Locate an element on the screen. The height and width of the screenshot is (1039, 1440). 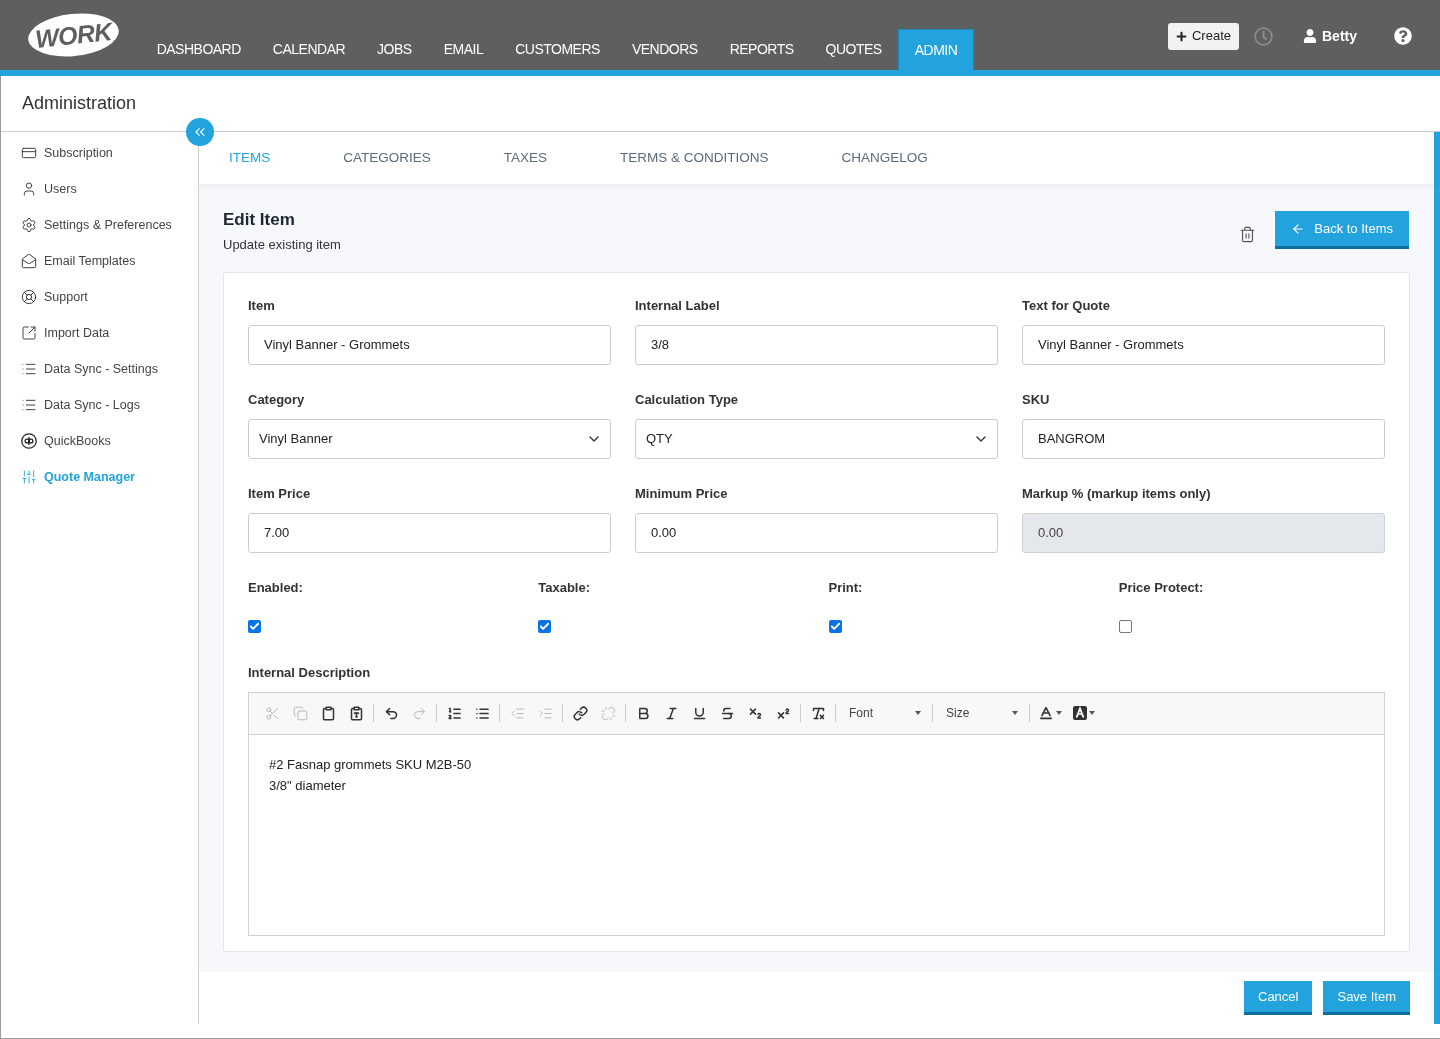
plus-icon is located at coordinates (1181, 36).